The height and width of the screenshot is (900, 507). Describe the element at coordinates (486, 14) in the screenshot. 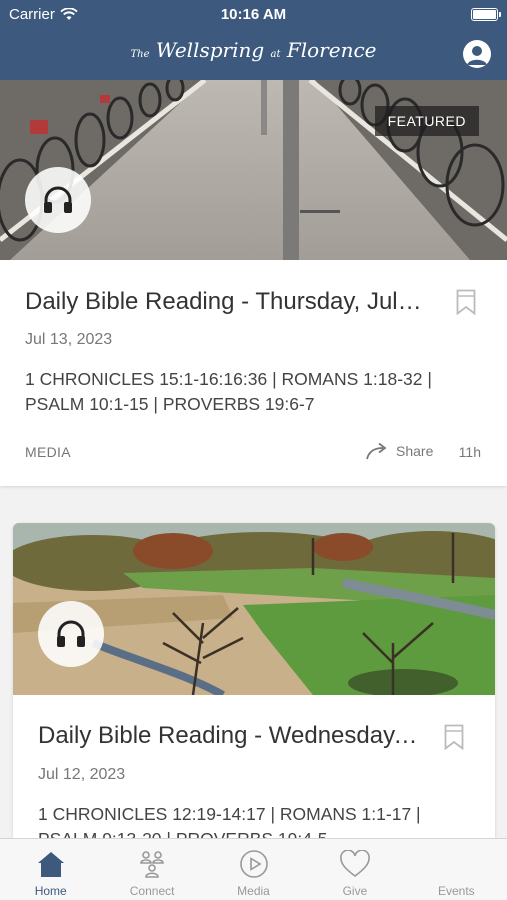

I see `battery-icon` at that location.